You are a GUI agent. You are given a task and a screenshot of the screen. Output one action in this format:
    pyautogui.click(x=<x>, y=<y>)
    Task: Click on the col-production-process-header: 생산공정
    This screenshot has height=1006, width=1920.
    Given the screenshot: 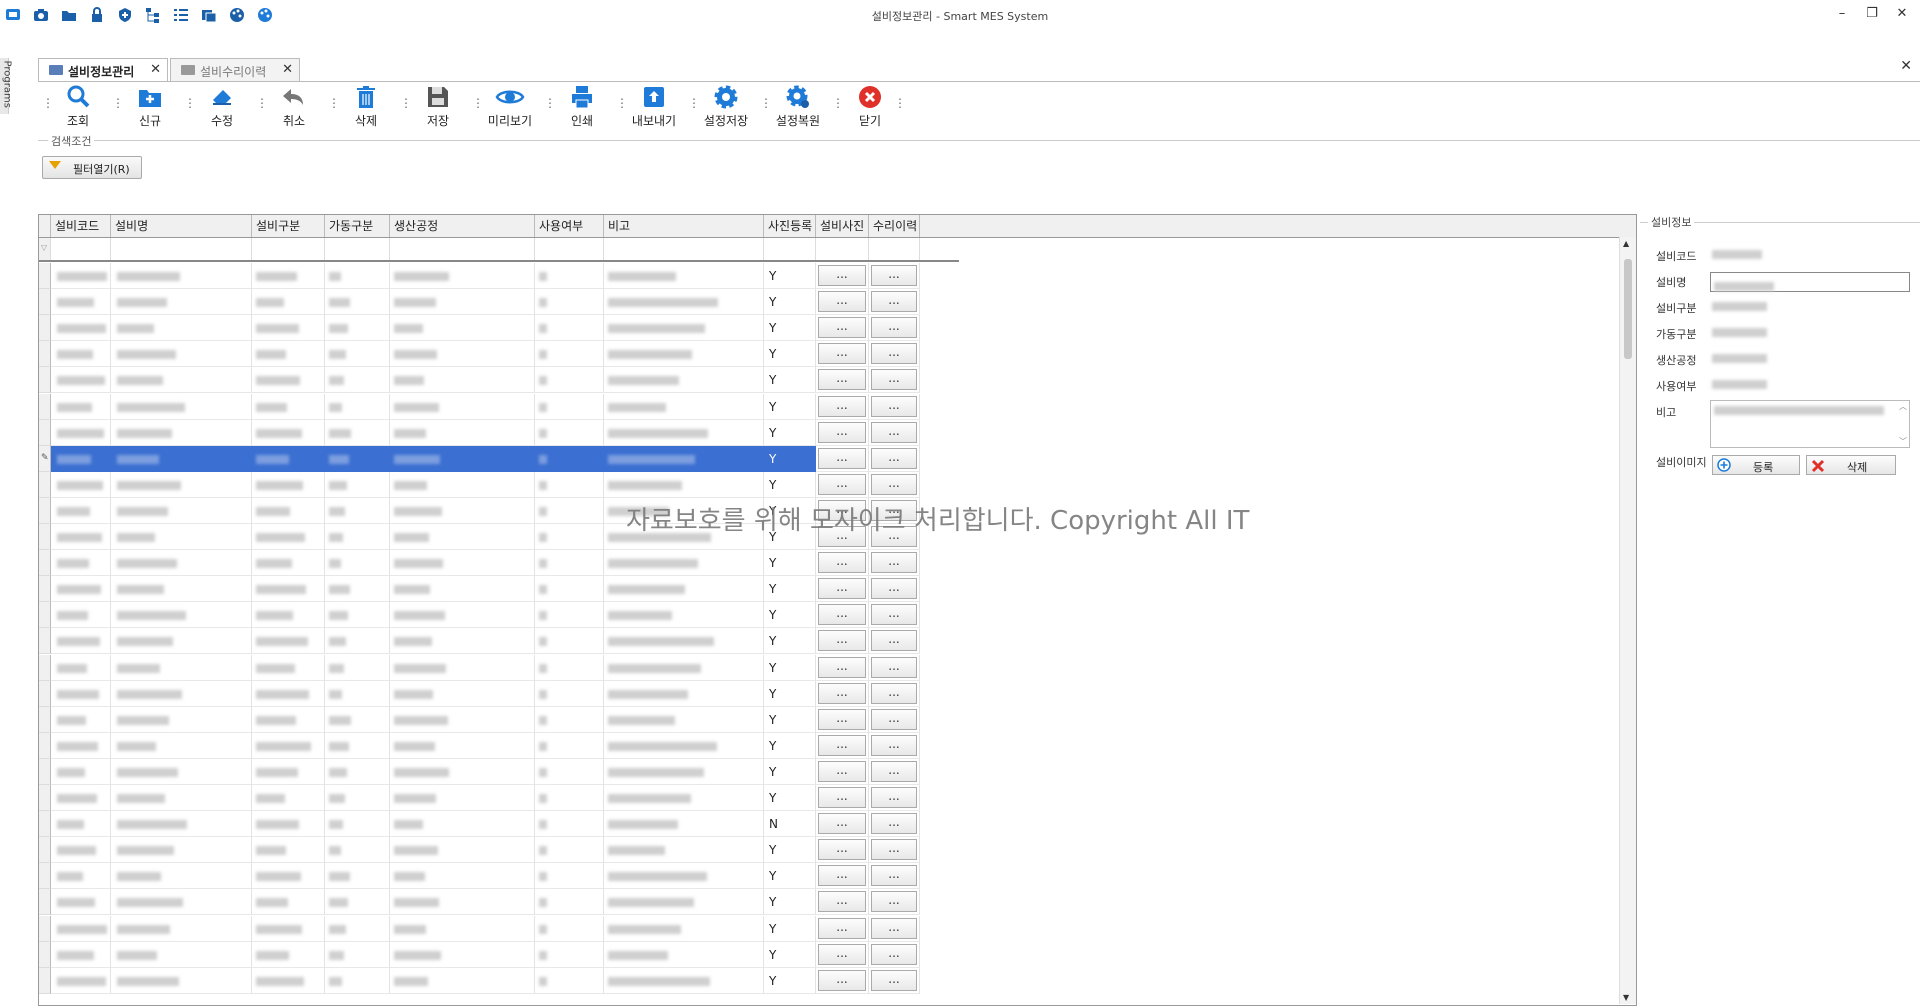 What is the action you would take?
    pyautogui.click(x=462, y=226)
    